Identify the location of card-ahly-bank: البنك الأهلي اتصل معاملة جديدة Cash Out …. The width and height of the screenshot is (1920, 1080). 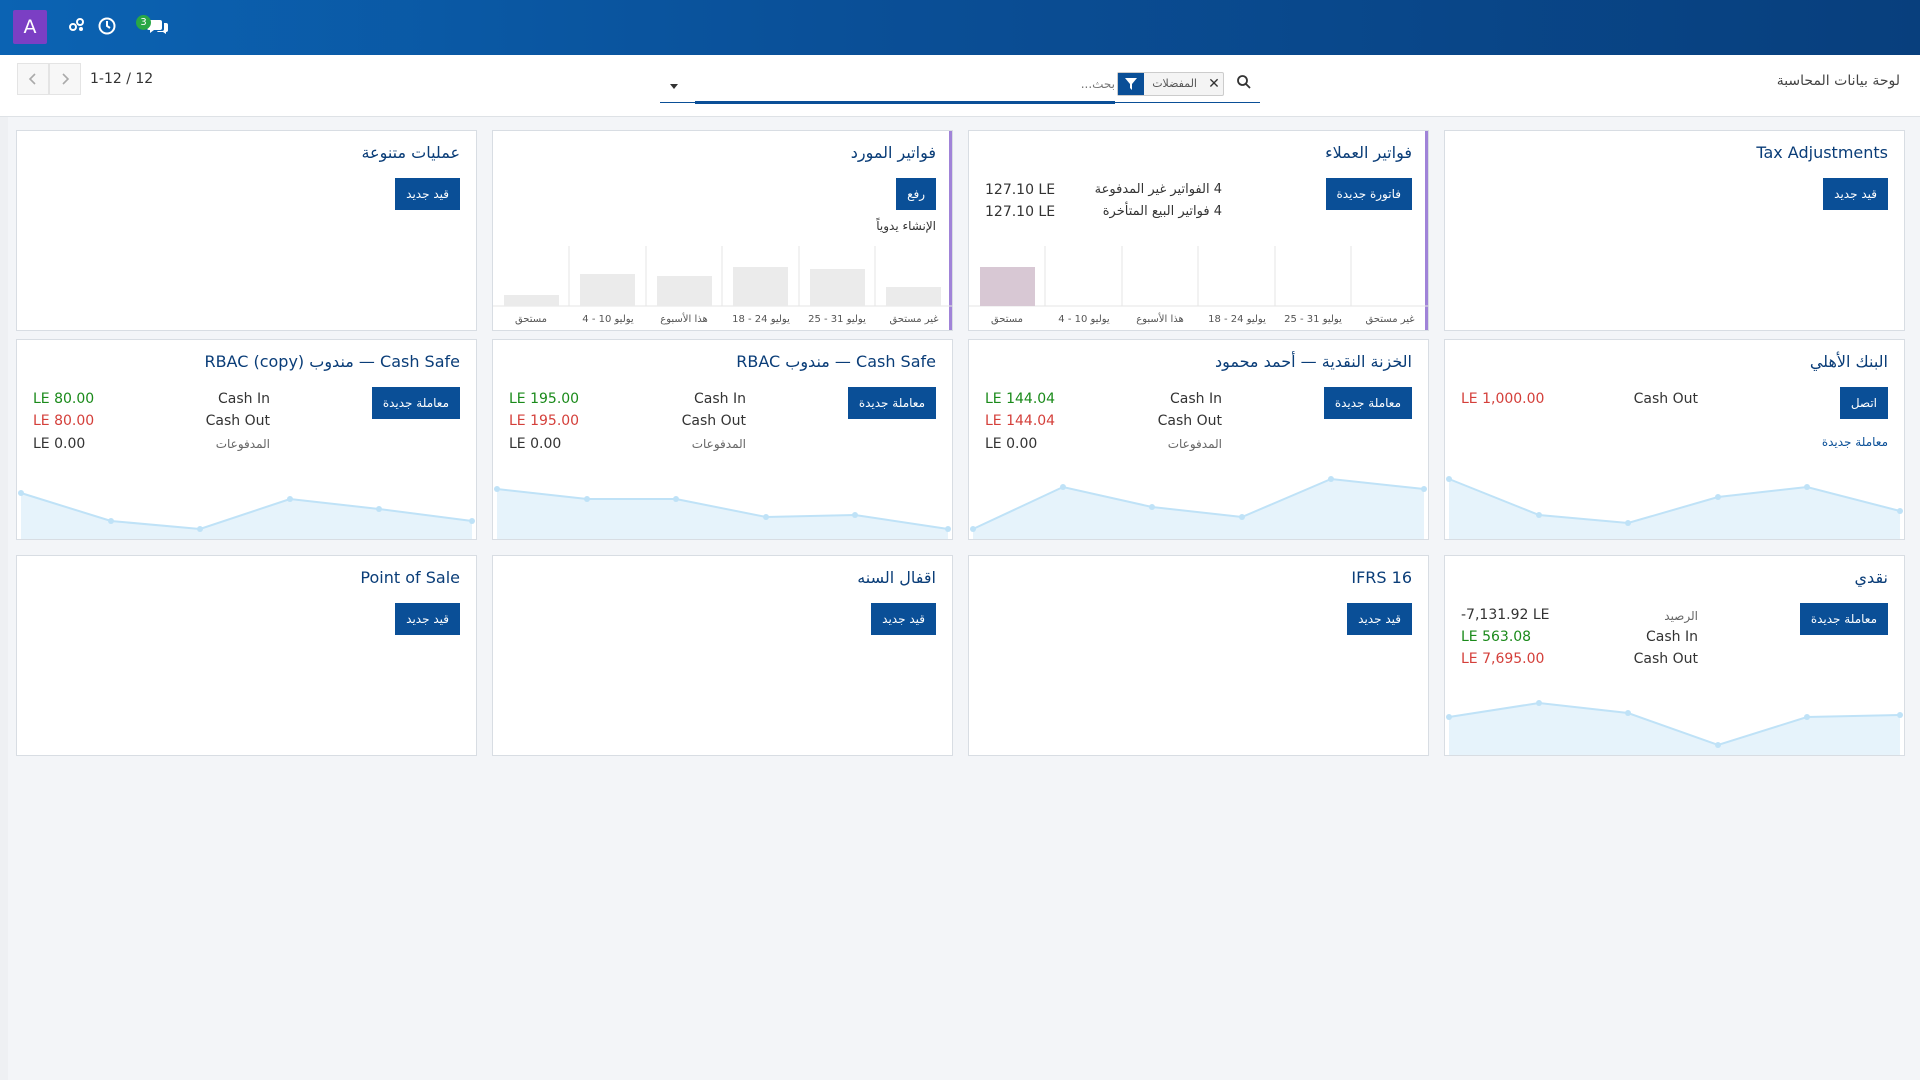
(1674, 439).